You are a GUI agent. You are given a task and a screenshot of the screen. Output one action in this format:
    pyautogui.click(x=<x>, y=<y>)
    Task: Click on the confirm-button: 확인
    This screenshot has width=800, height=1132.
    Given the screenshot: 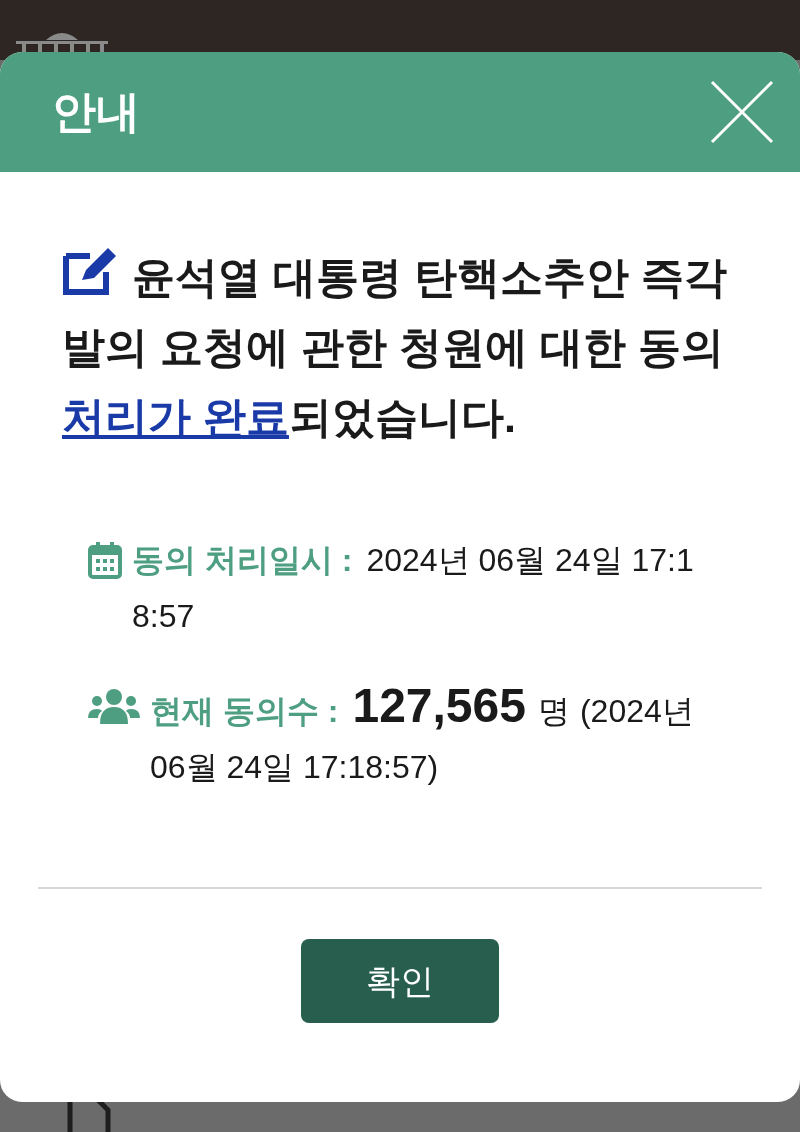 What is the action you would take?
    pyautogui.click(x=400, y=981)
    